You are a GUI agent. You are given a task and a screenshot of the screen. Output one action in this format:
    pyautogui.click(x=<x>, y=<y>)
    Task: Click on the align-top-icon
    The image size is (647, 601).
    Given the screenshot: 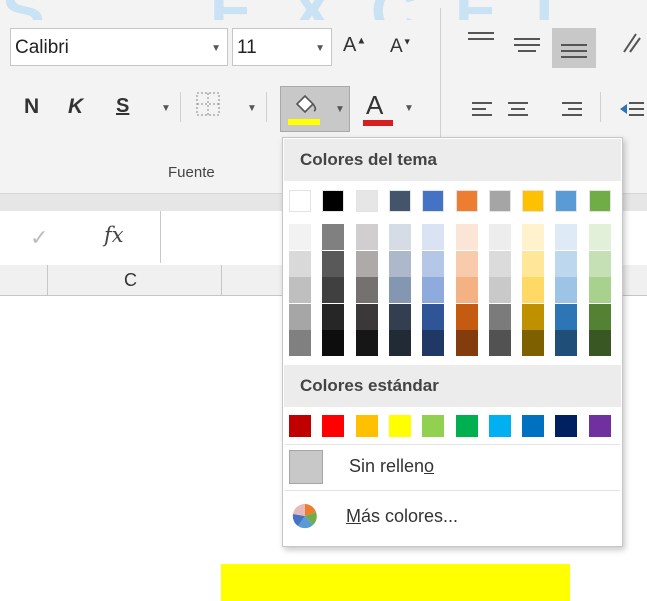 What is the action you would take?
    pyautogui.click(x=481, y=41)
    